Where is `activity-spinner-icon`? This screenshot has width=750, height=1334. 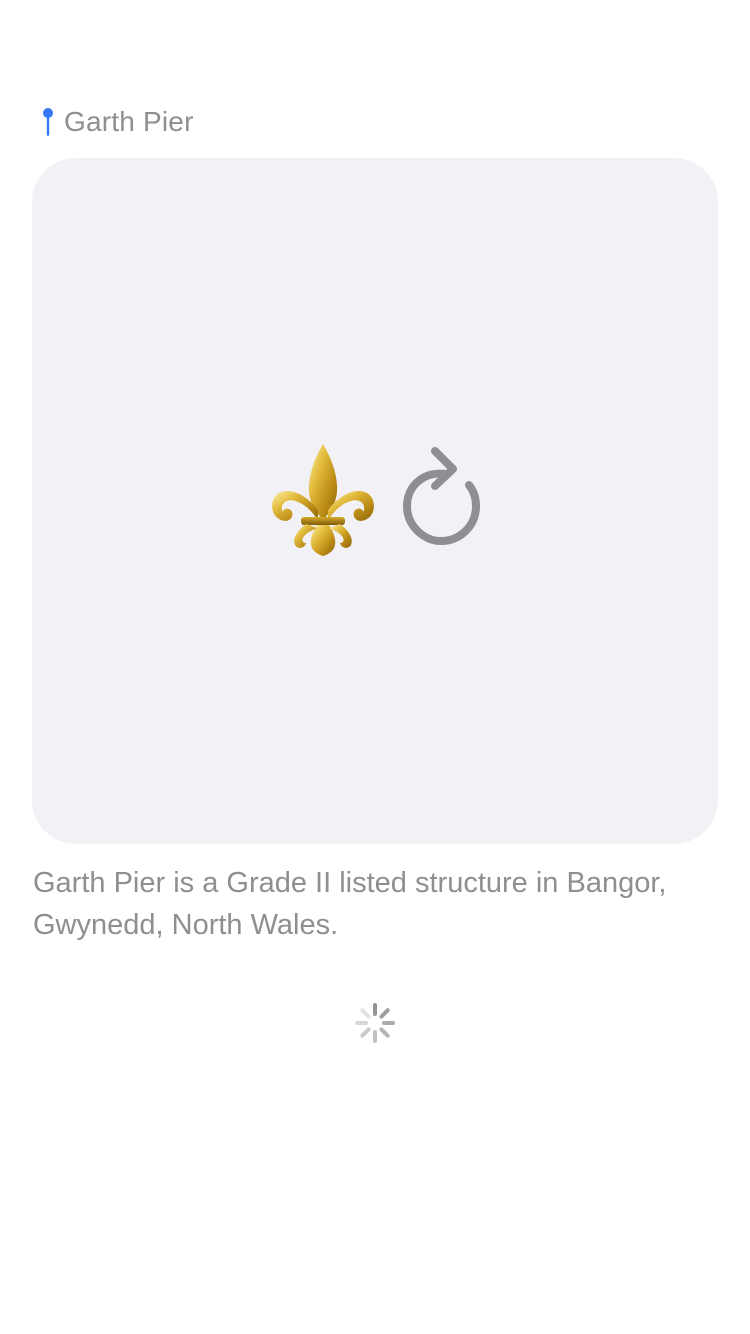
activity-spinner-icon is located at coordinates (375, 1023).